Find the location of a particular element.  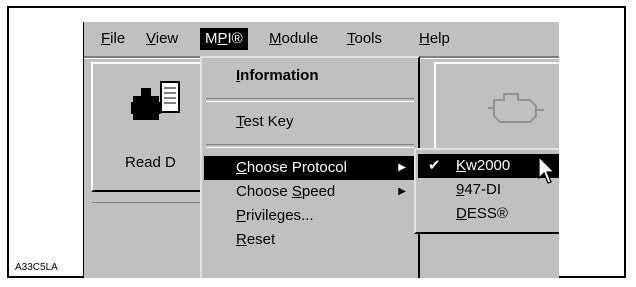

menu-bar: File View MPI® Module Tools Help is located at coordinates (321, 39).